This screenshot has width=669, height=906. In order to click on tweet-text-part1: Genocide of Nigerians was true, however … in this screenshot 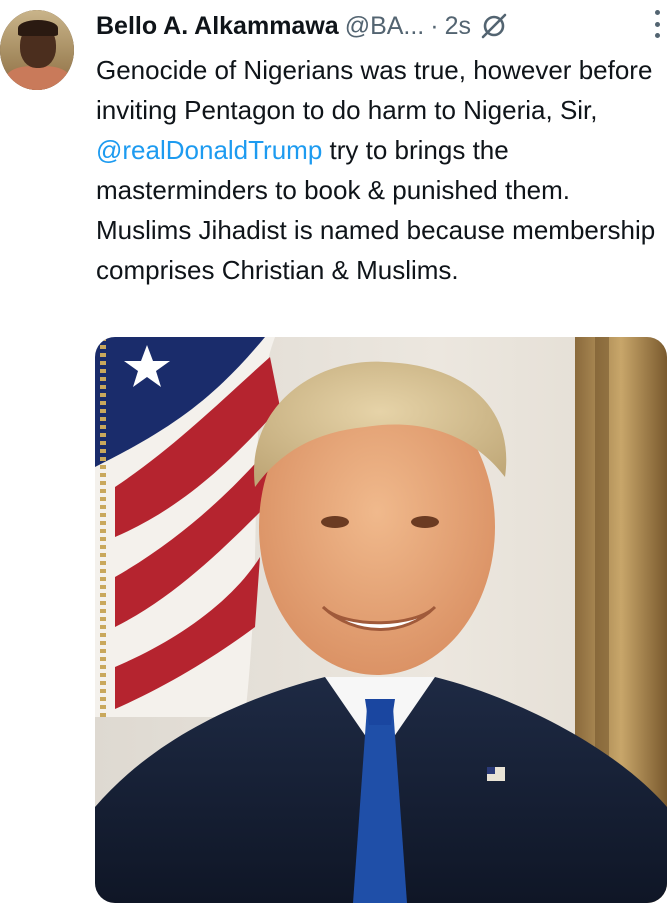, I will do `click(374, 90)`.